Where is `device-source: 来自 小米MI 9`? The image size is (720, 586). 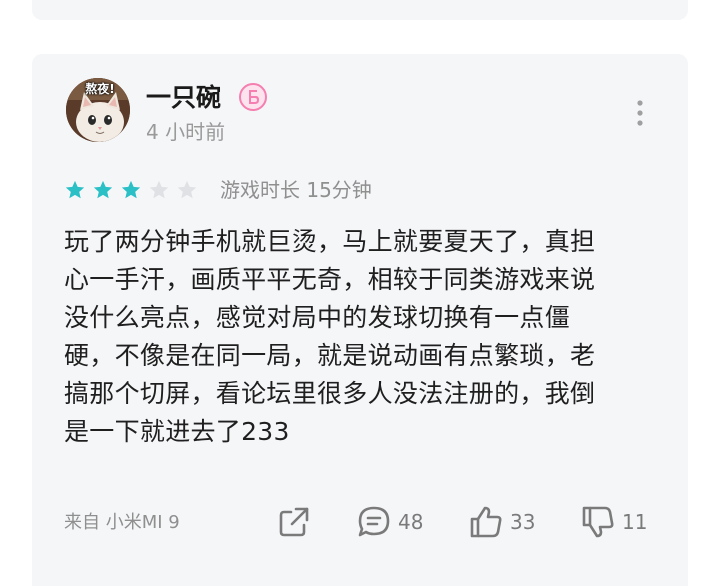
device-source: 来自 小米MI 9 is located at coordinates (122, 522).